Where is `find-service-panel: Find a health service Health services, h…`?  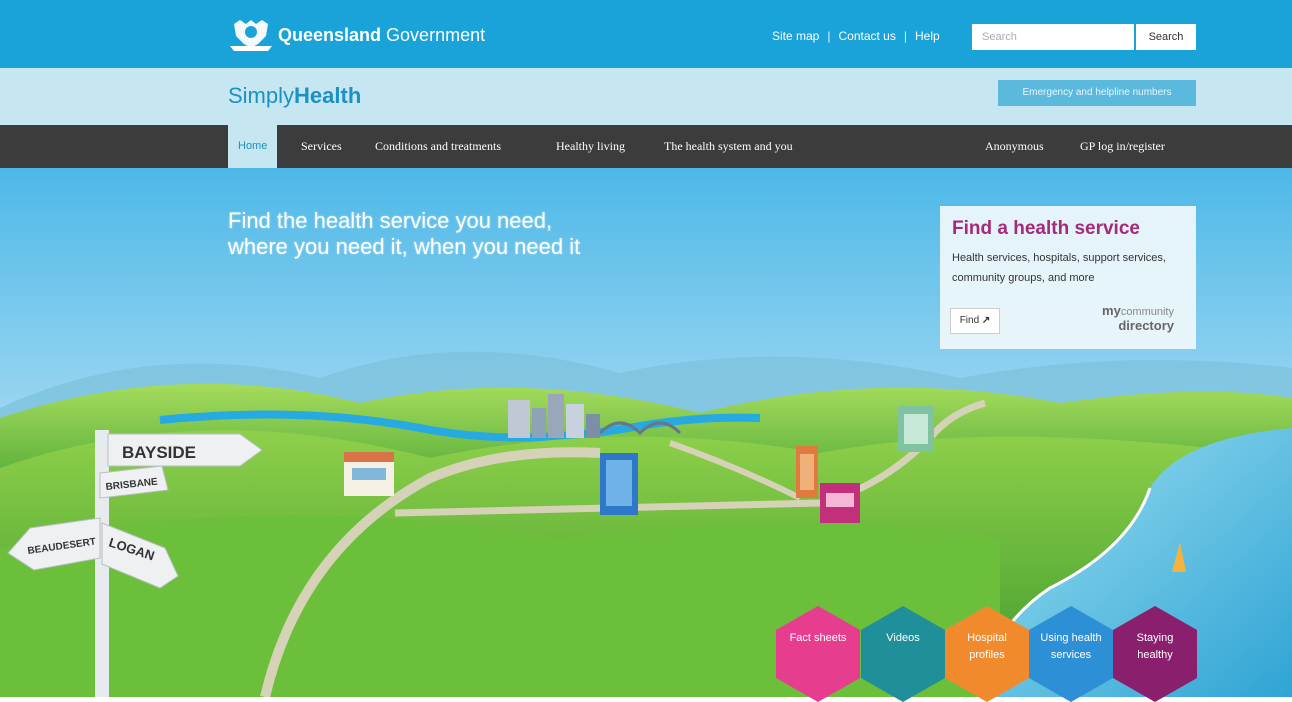
find-service-panel: Find a health service Health services, h… is located at coordinates (1068, 277).